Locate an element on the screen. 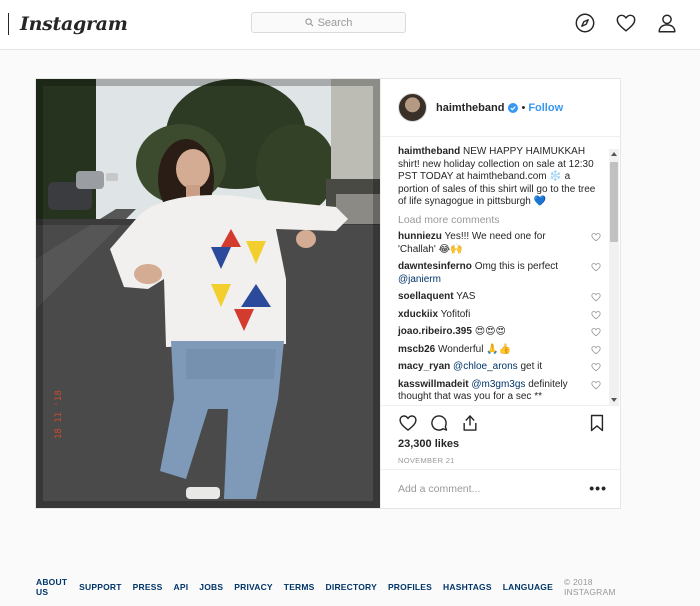 Image resolution: width=700 pixels, height=606 pixels. comment-mention: @chloe_arons is located at coordinates (485, 366).